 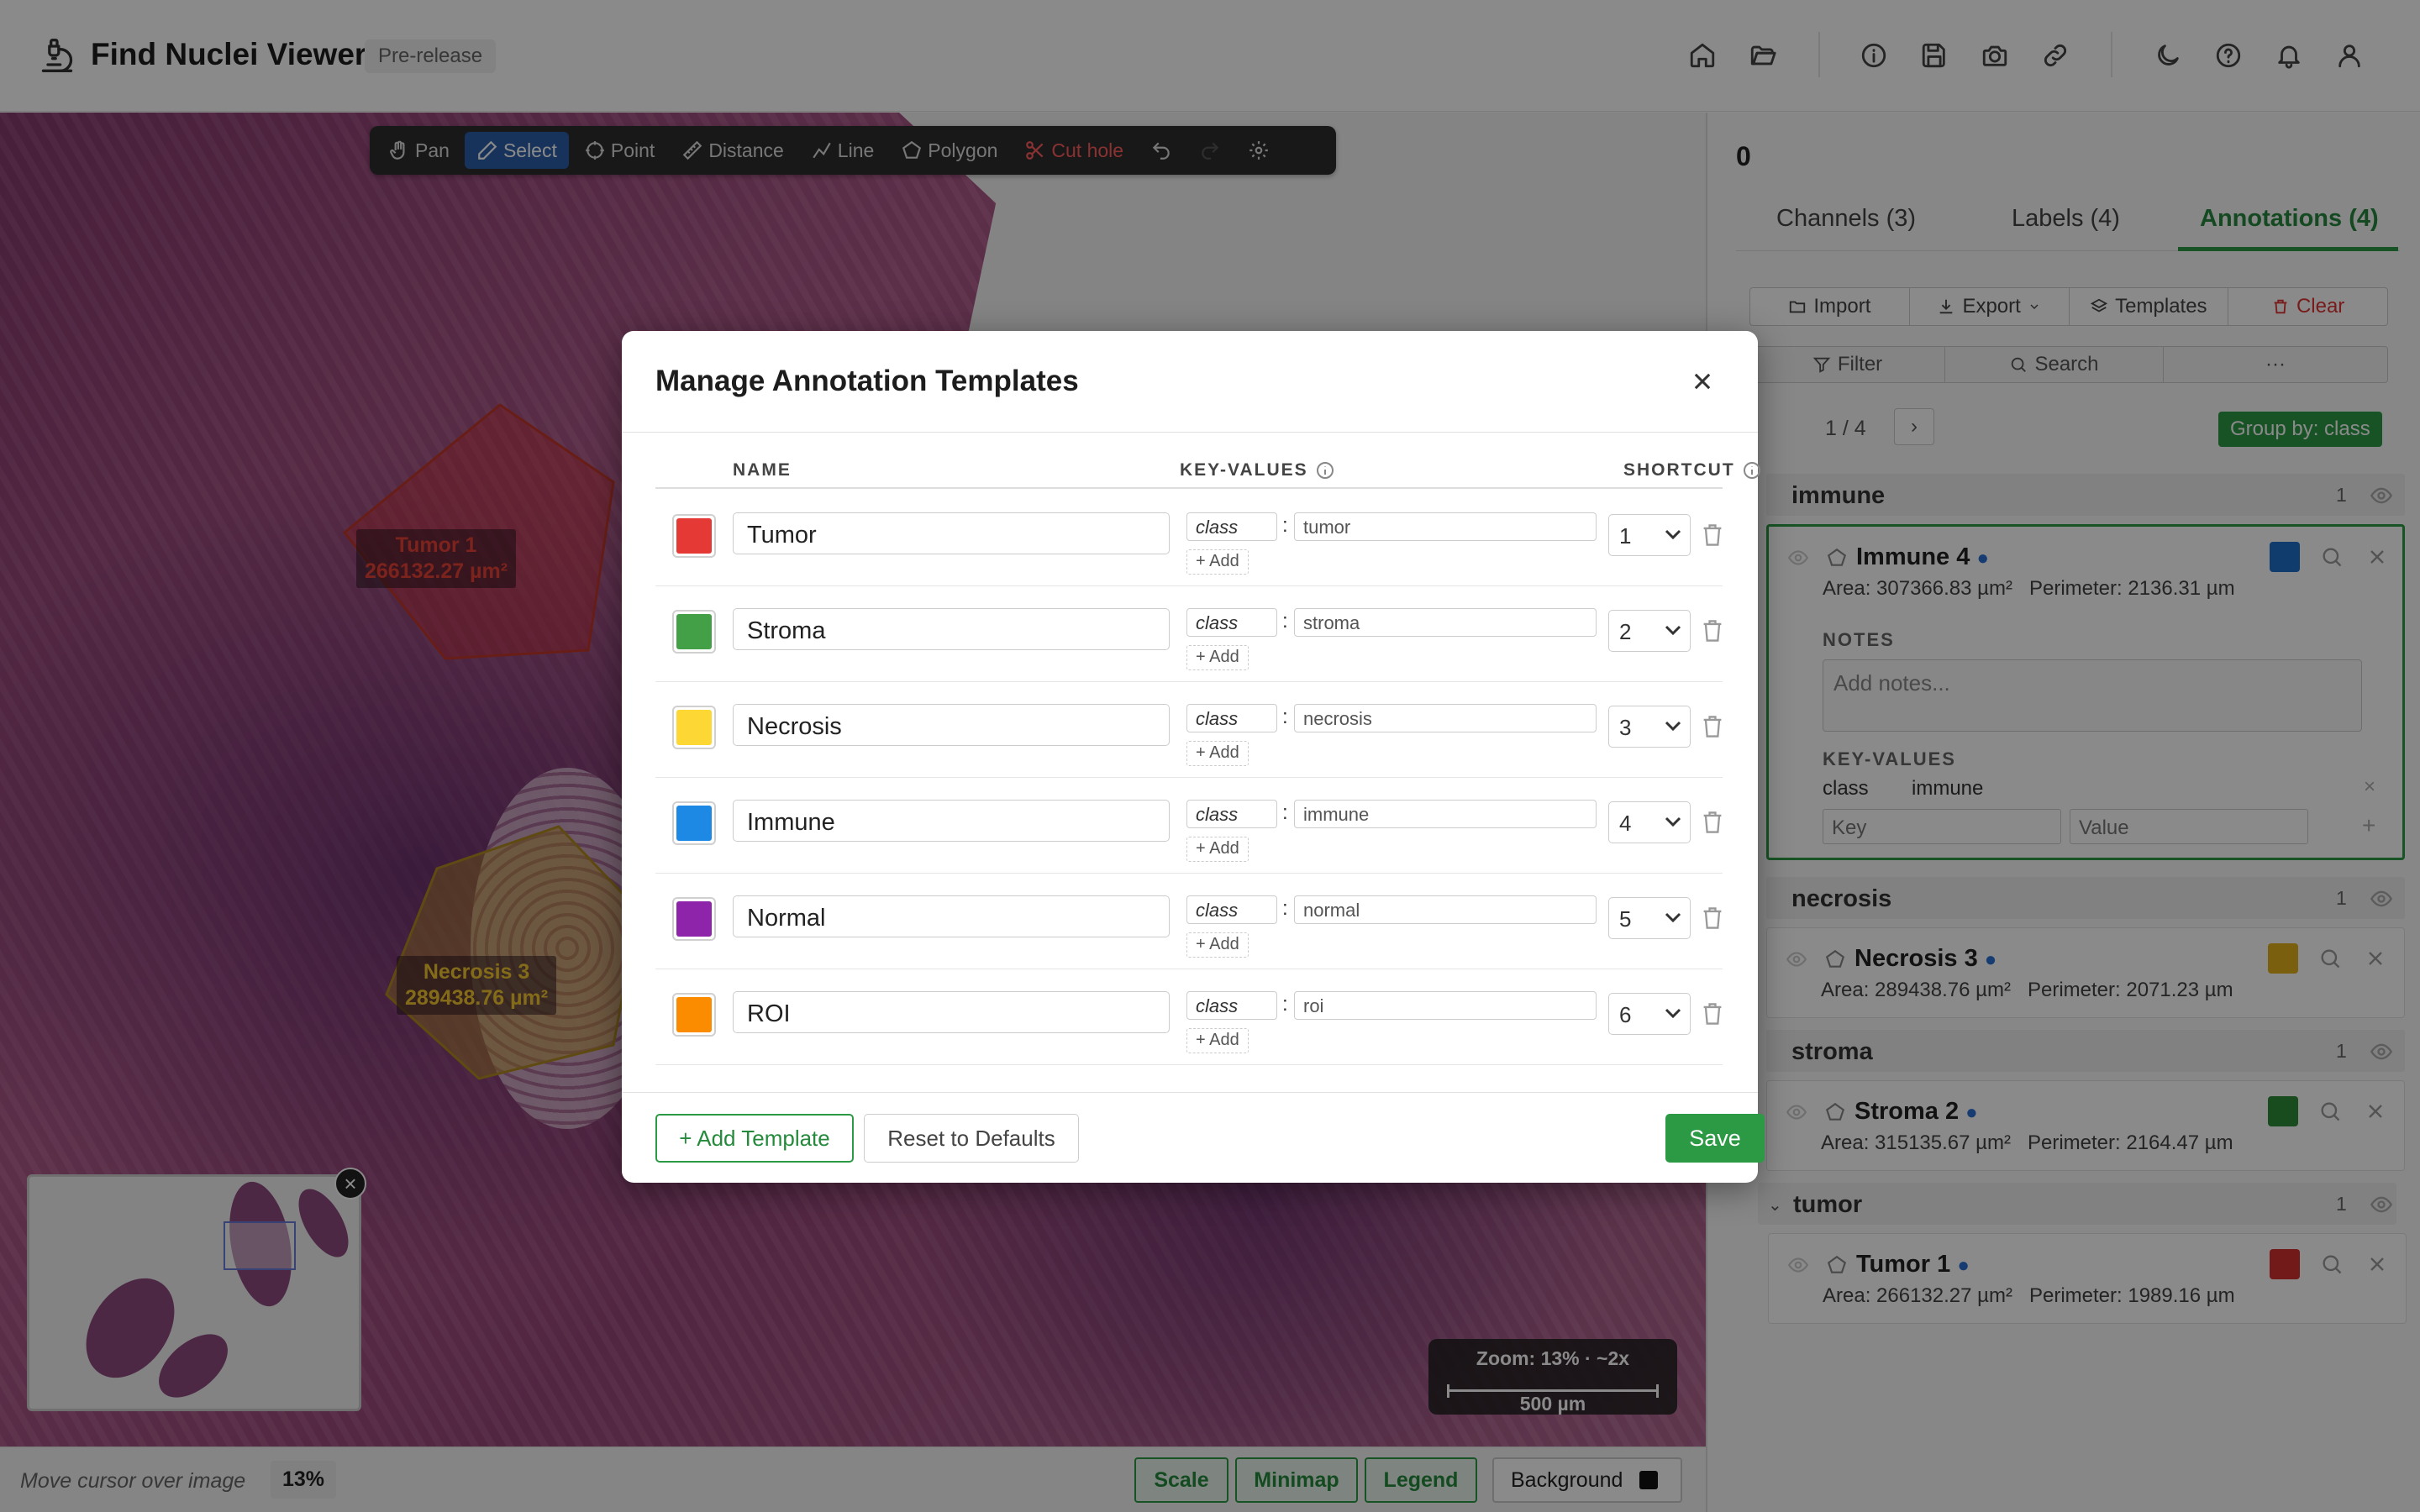 What do you see at coordinates (952, 533) in the screenshot?
I see `template-name-input: Tumor` at bounding box center [952, 533].